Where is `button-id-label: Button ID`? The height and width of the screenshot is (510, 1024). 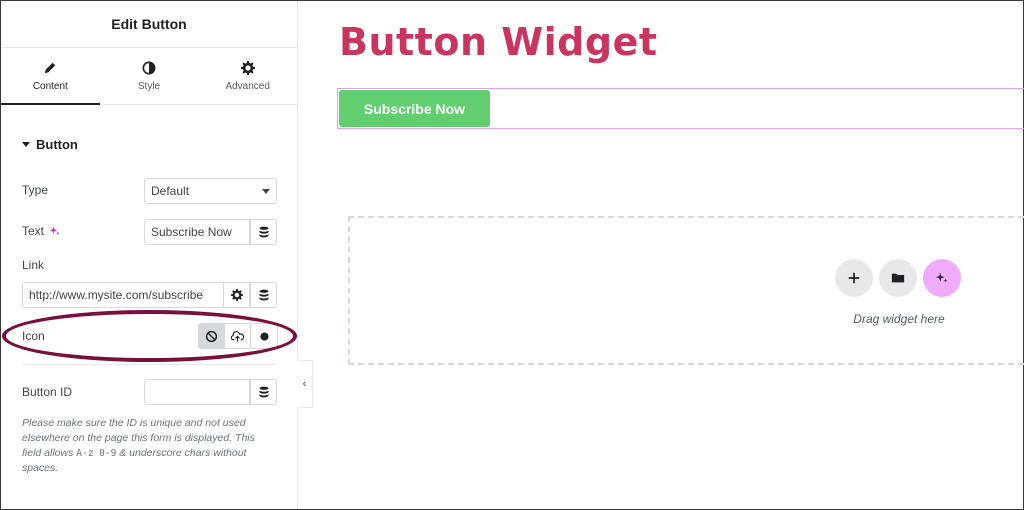 button-id-label: Button ID is located at coordinates (47, 392).